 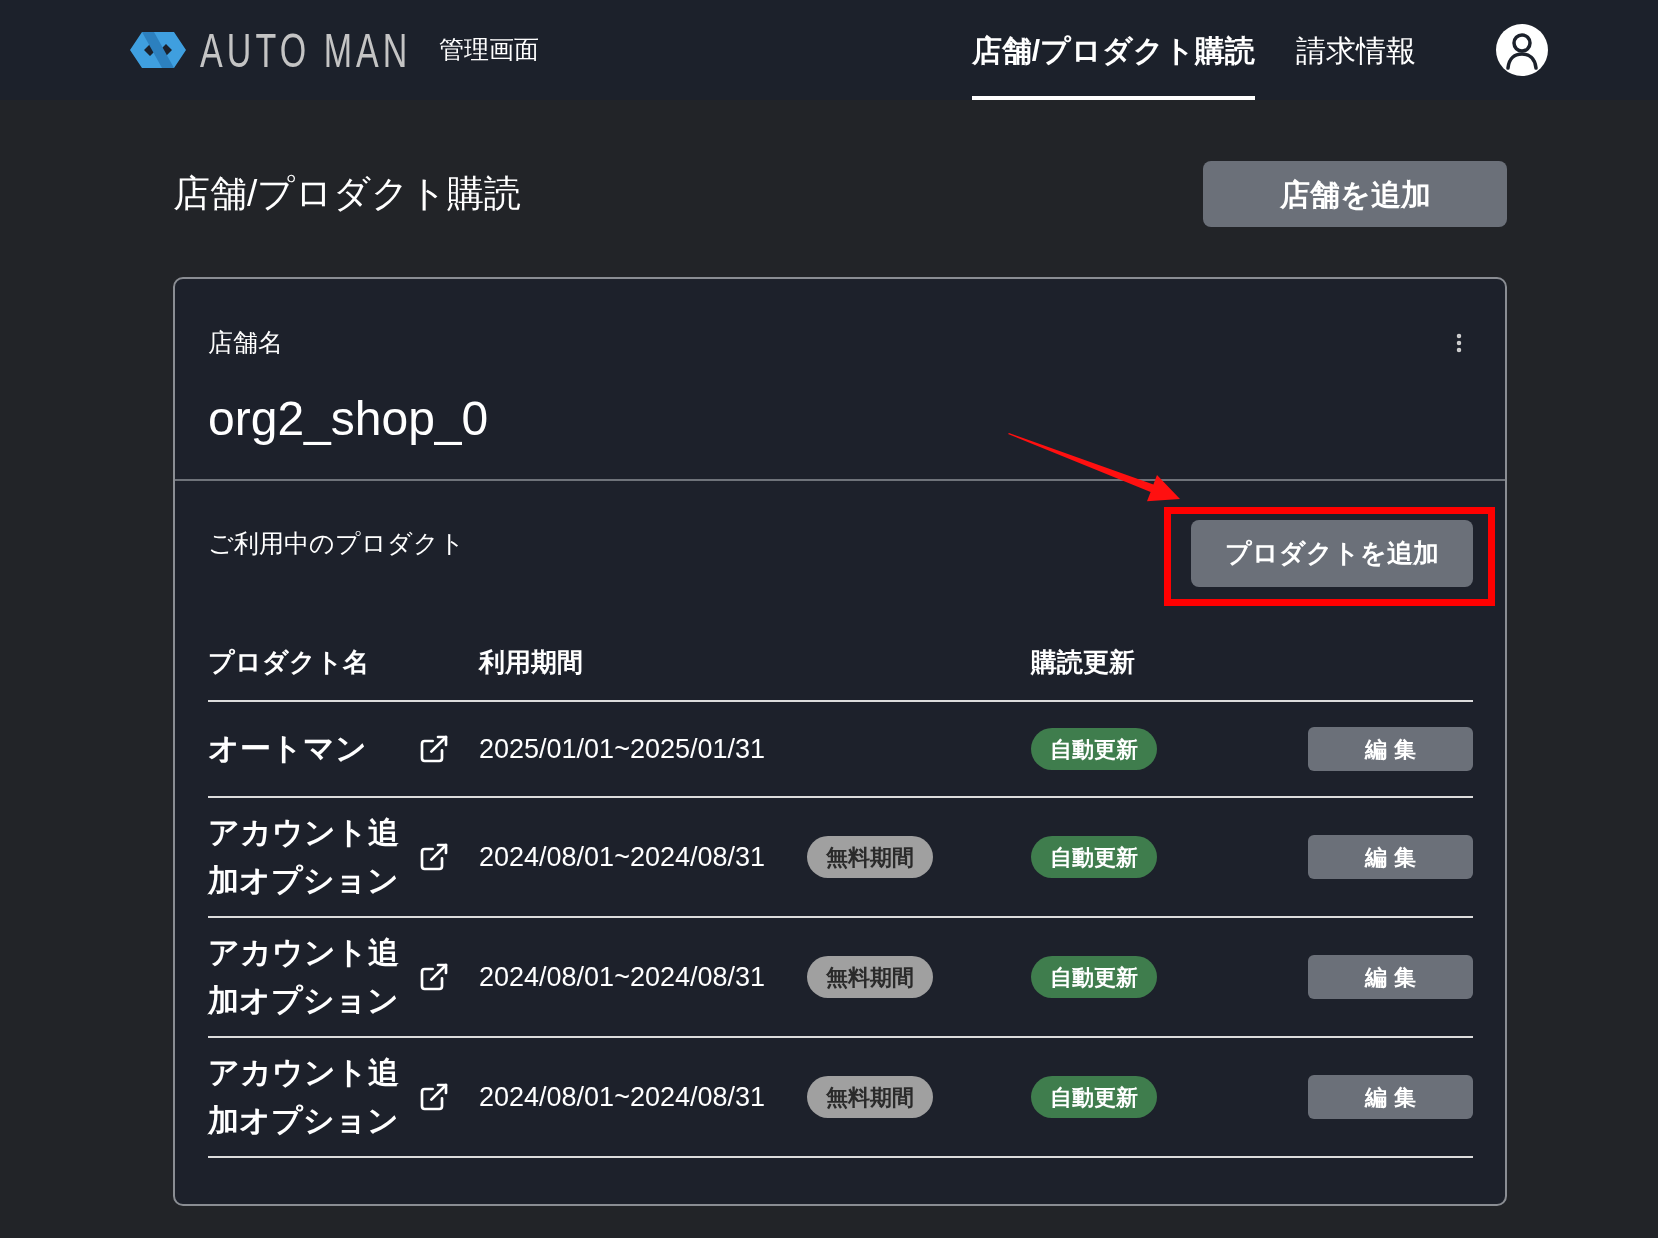 What do you see at coordinates (158, 50) in the screenshot?
I see `logo-icon` at bounding box center [158, 50].